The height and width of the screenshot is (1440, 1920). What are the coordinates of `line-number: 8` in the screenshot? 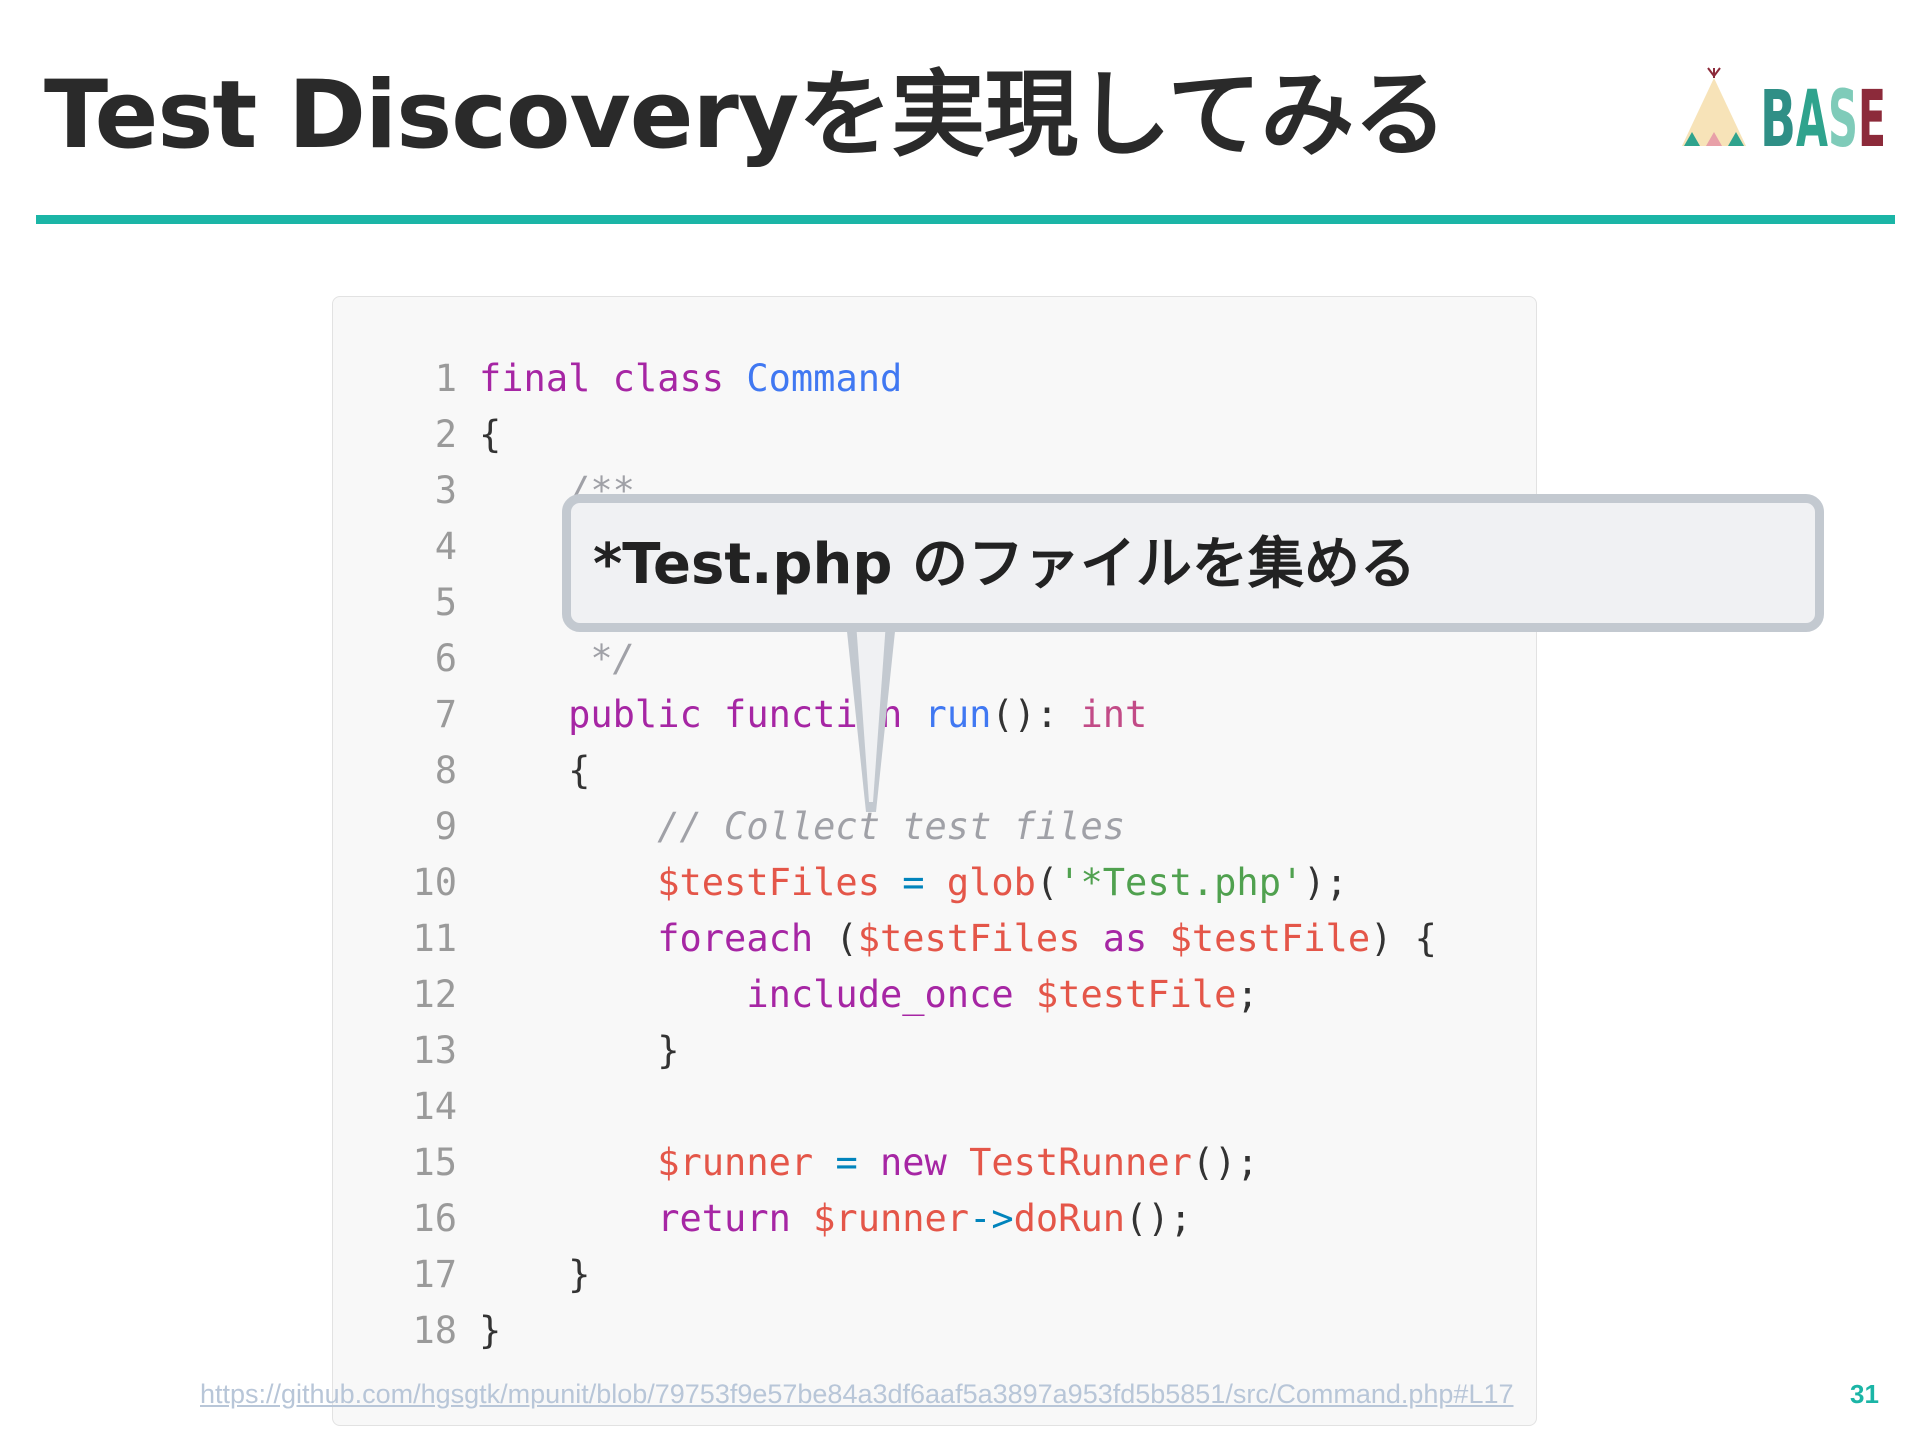 It's located at (445, 770).